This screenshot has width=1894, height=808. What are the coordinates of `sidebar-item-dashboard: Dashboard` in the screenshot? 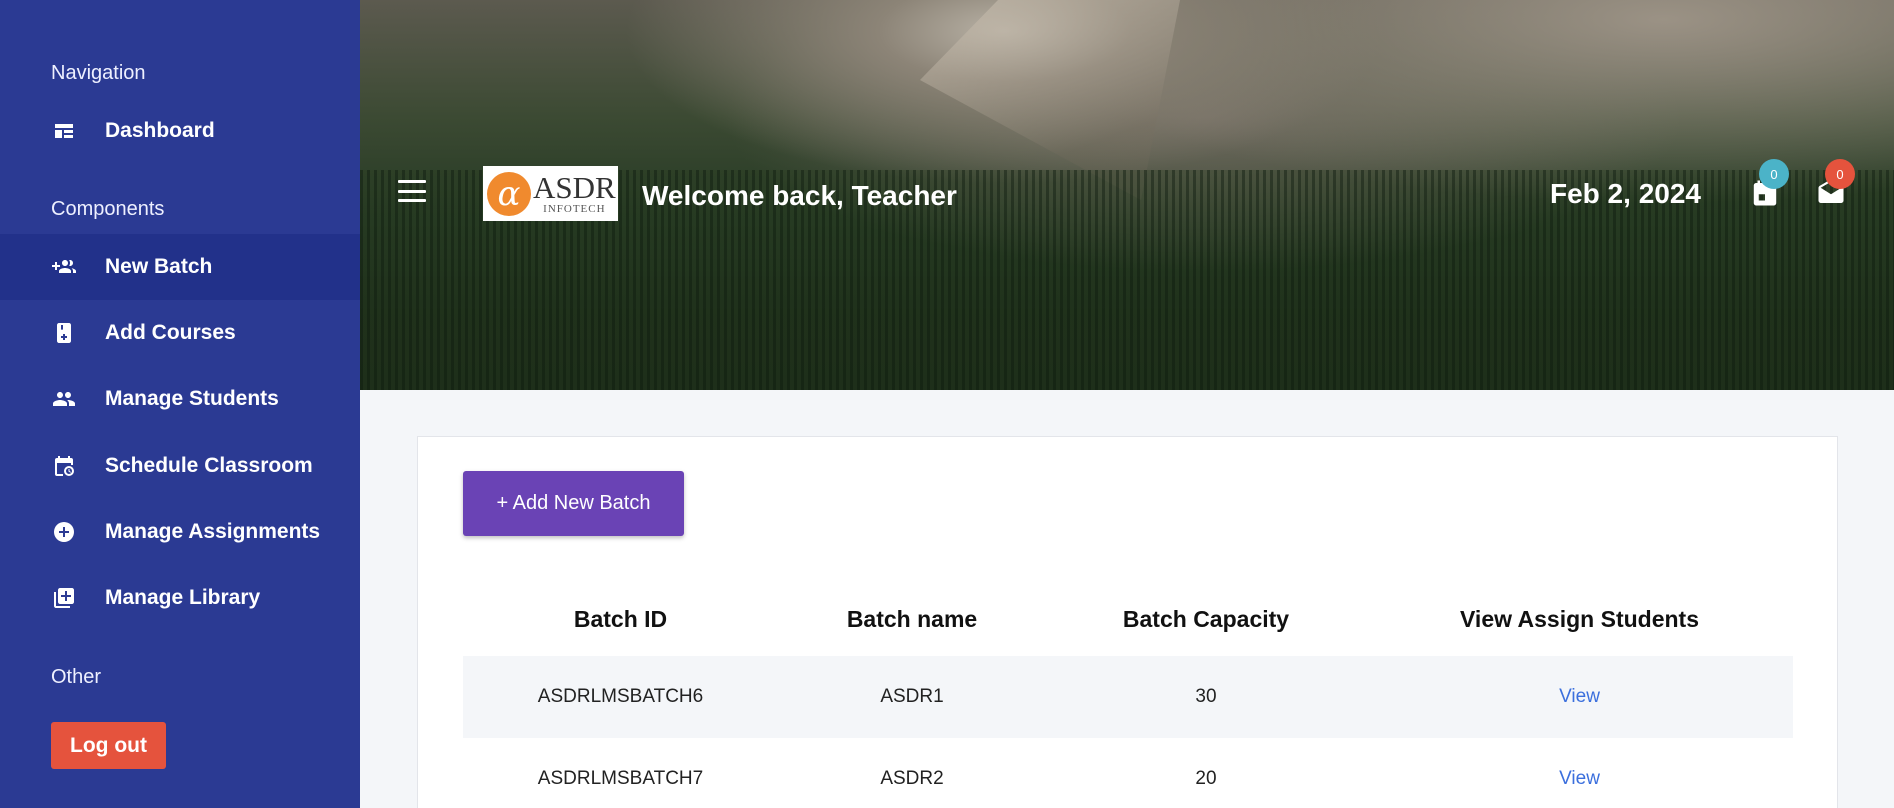 It's located at (180, 131).